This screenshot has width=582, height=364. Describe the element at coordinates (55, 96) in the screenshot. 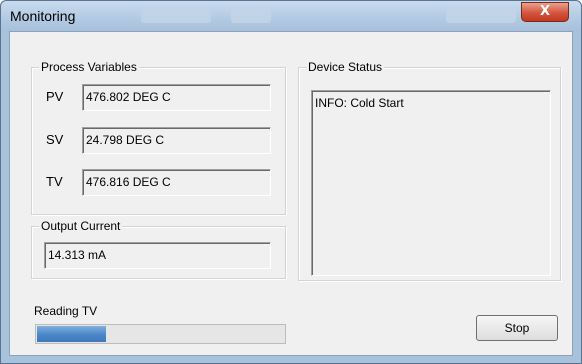

I see `pv-label: PV` at that location.